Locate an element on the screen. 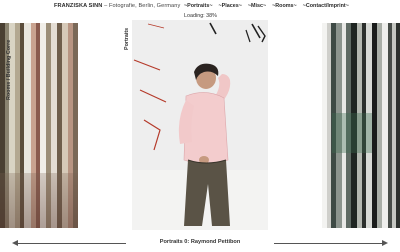 The image size is (400, 252). nav-rooms: ~Rooms~ is located at coordinates (284, 6).